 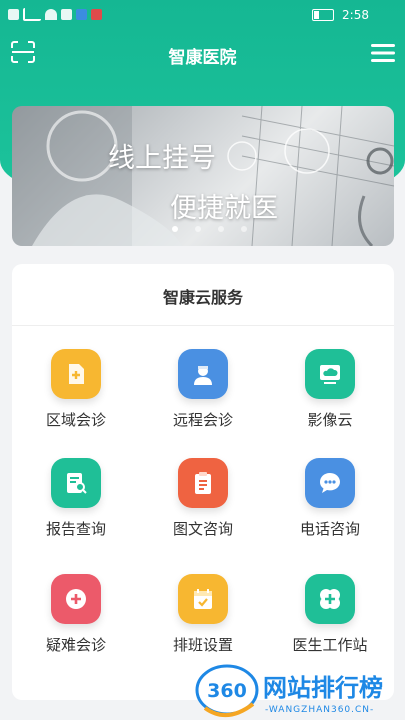 What do you see at coordinates (76, 599) in the screenshot?
I see `plus-circle-icon` at bounding box center [76, 599].